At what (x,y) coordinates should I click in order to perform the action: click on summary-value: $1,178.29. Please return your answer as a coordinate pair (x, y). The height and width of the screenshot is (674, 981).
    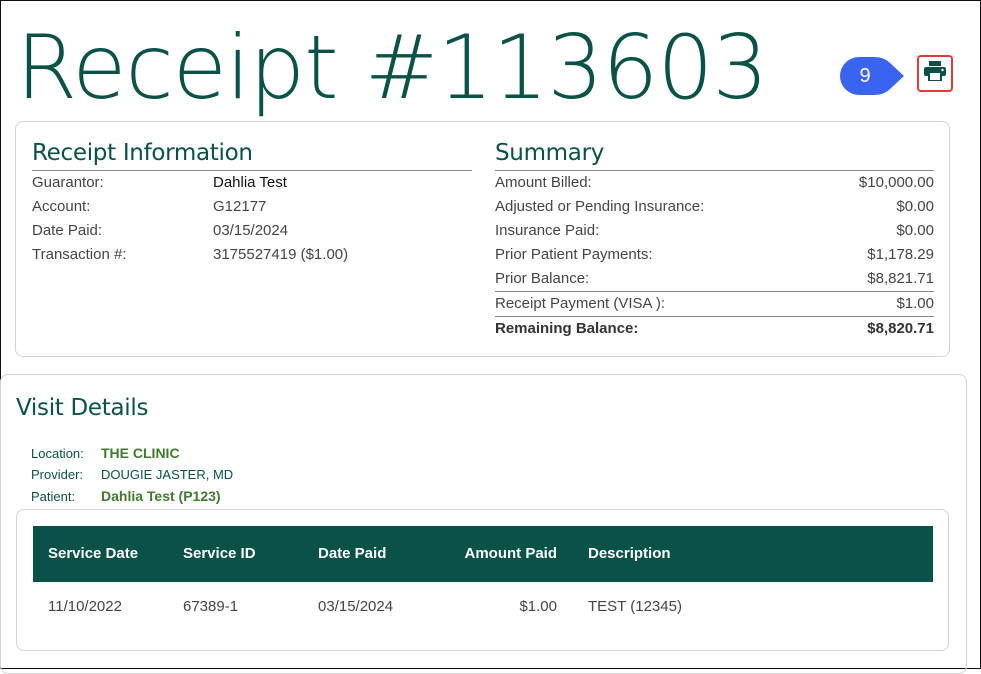
    Looking at the image, I should click on (900, 254).